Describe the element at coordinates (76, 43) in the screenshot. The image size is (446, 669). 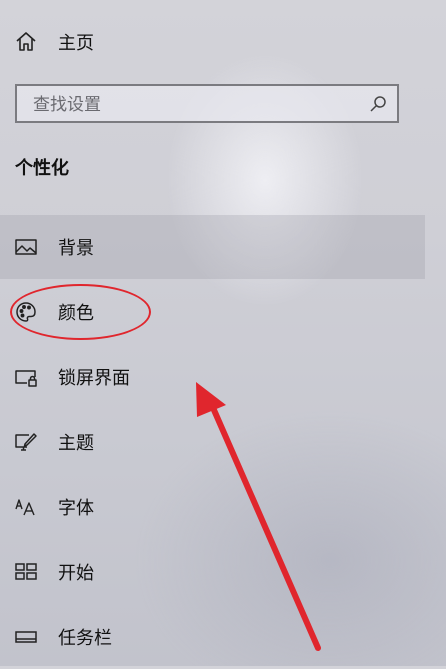
I see `home-label: 主页` at that location.